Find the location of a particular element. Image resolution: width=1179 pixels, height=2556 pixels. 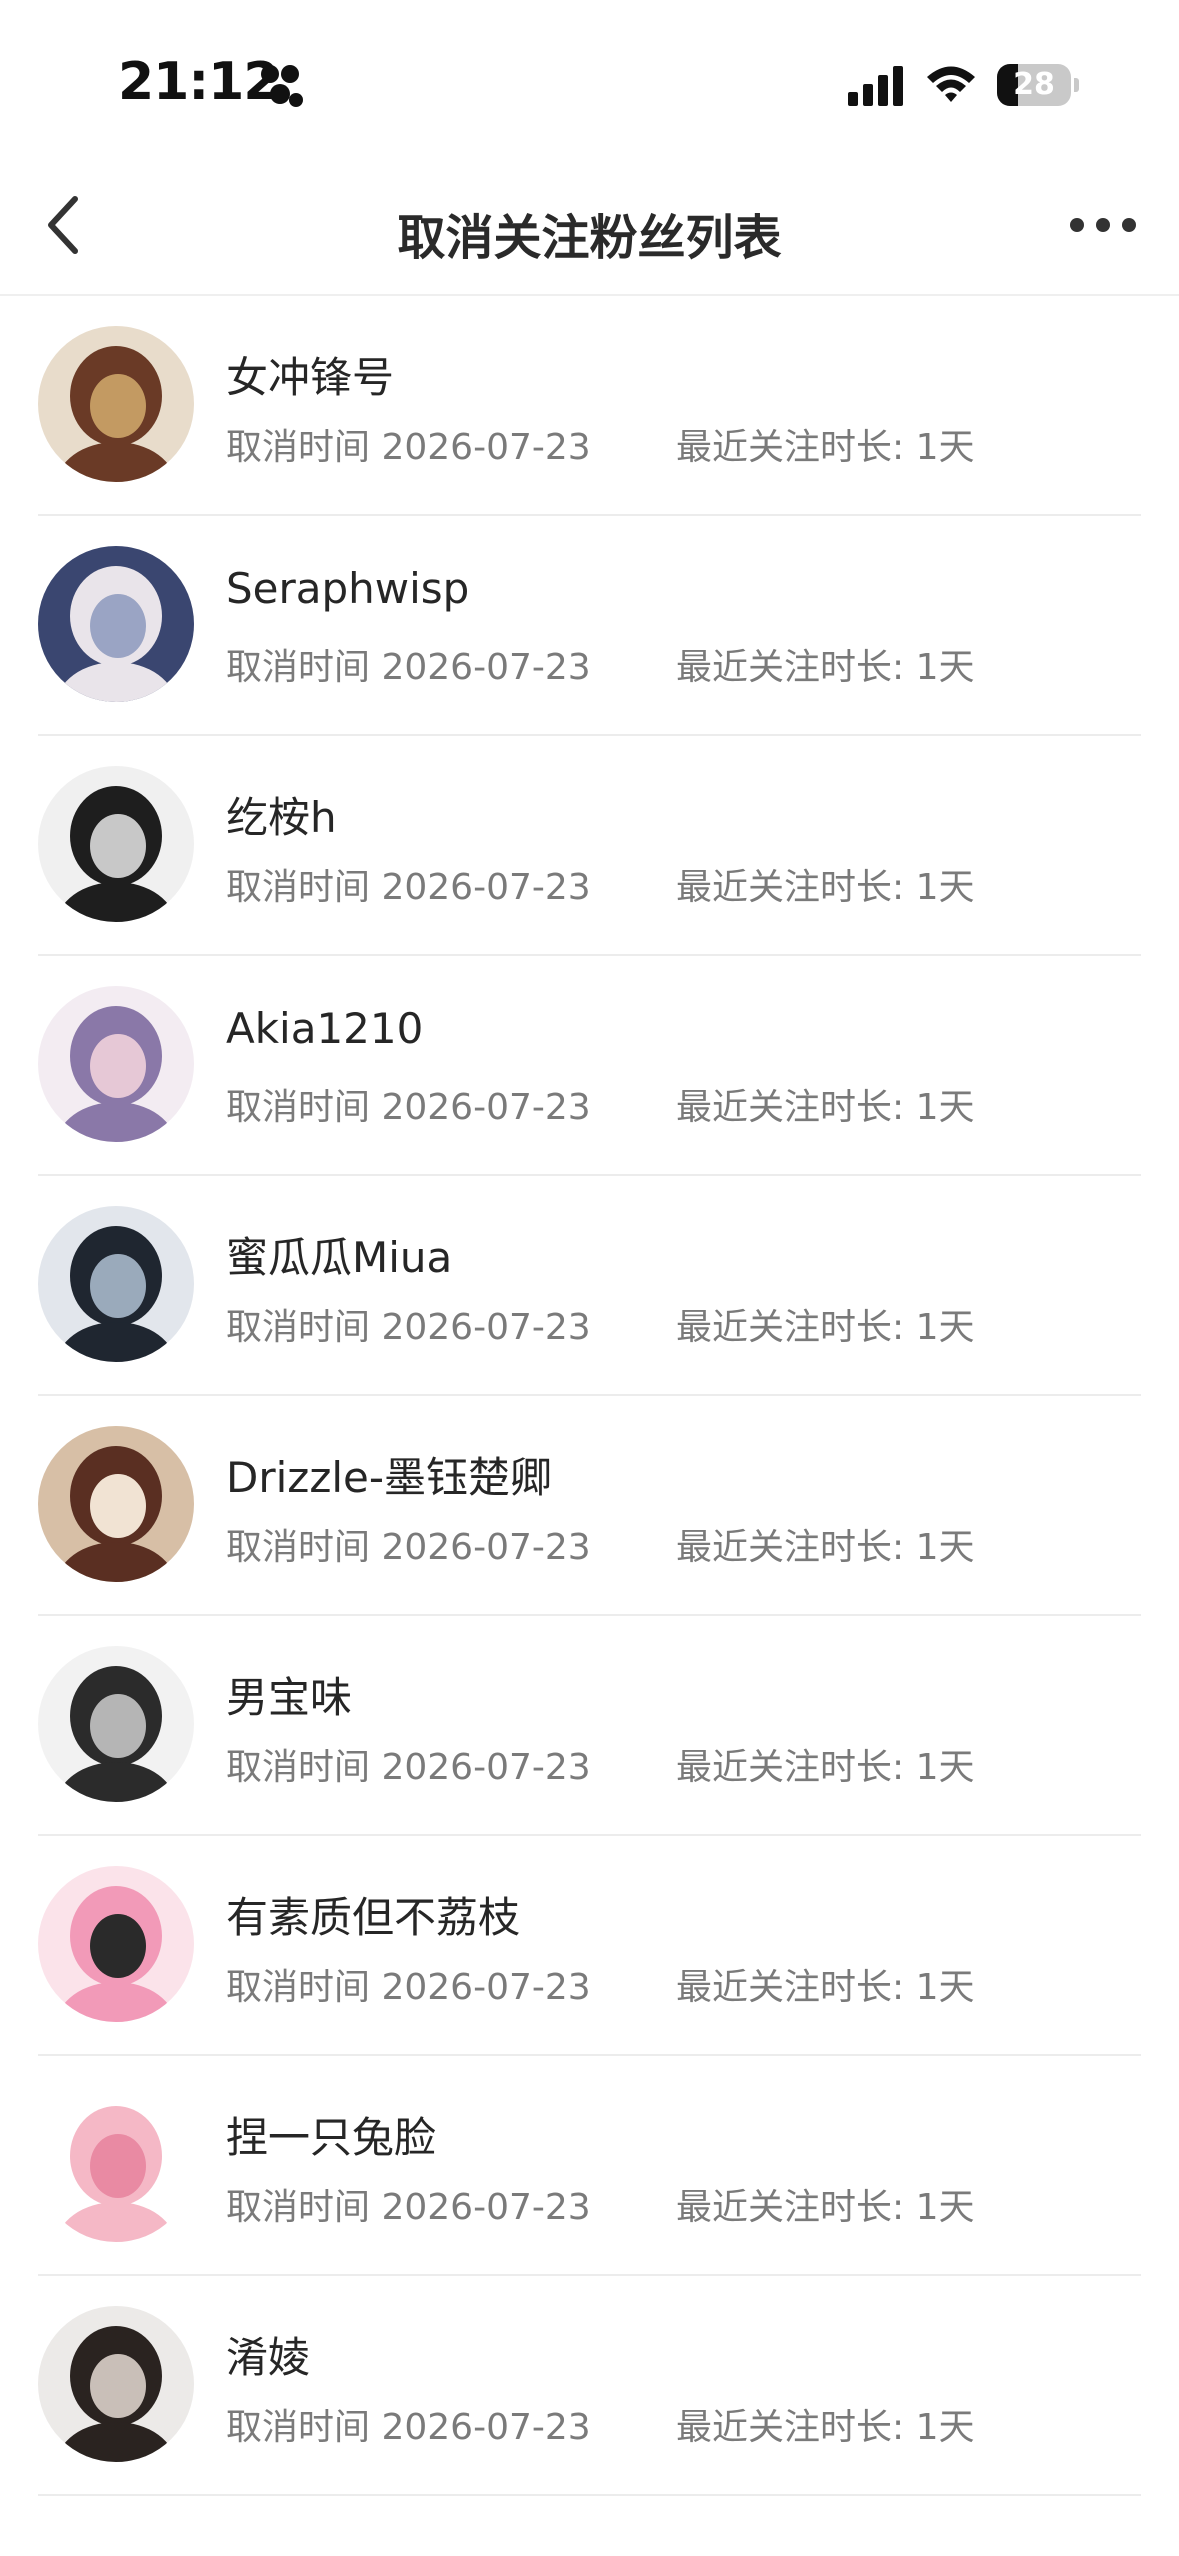

wifi-icon is located at coordinates (951, 84).